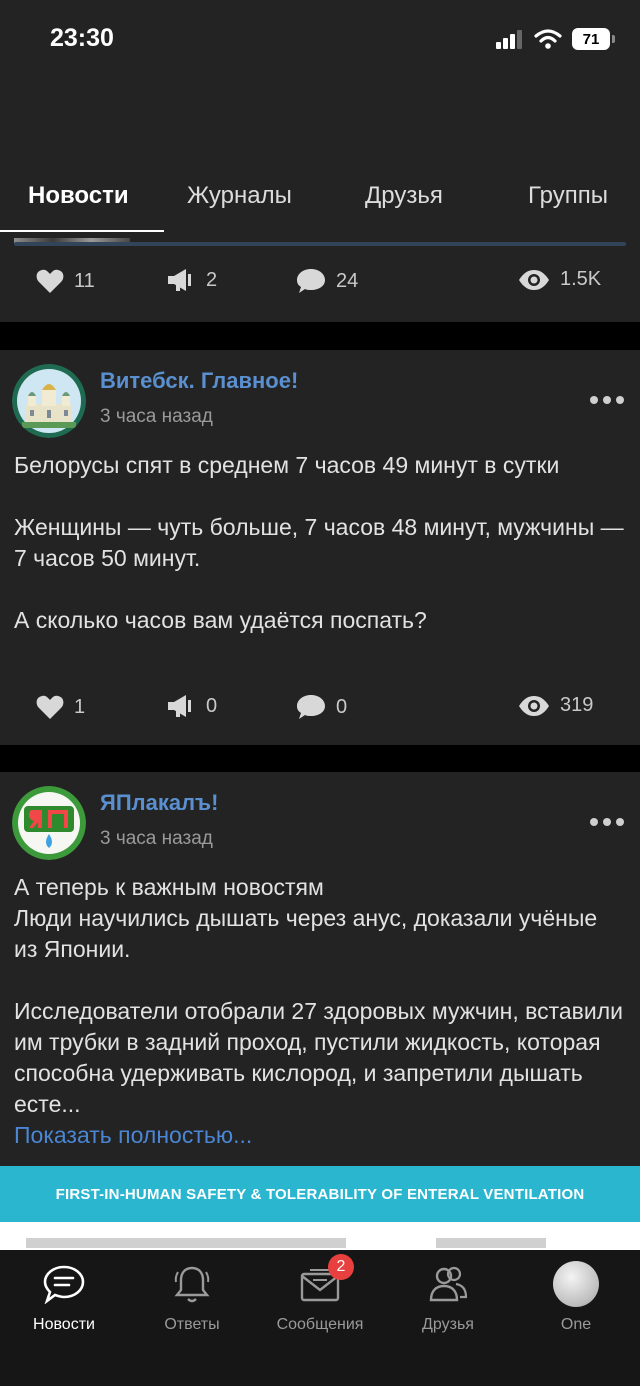 Image resolution: width=640 pixels, height=1386 pixels. Describe the element at coordinates (159, 803) in the screenshot. I see `group-name: ЯПлакалъ!` at that location.